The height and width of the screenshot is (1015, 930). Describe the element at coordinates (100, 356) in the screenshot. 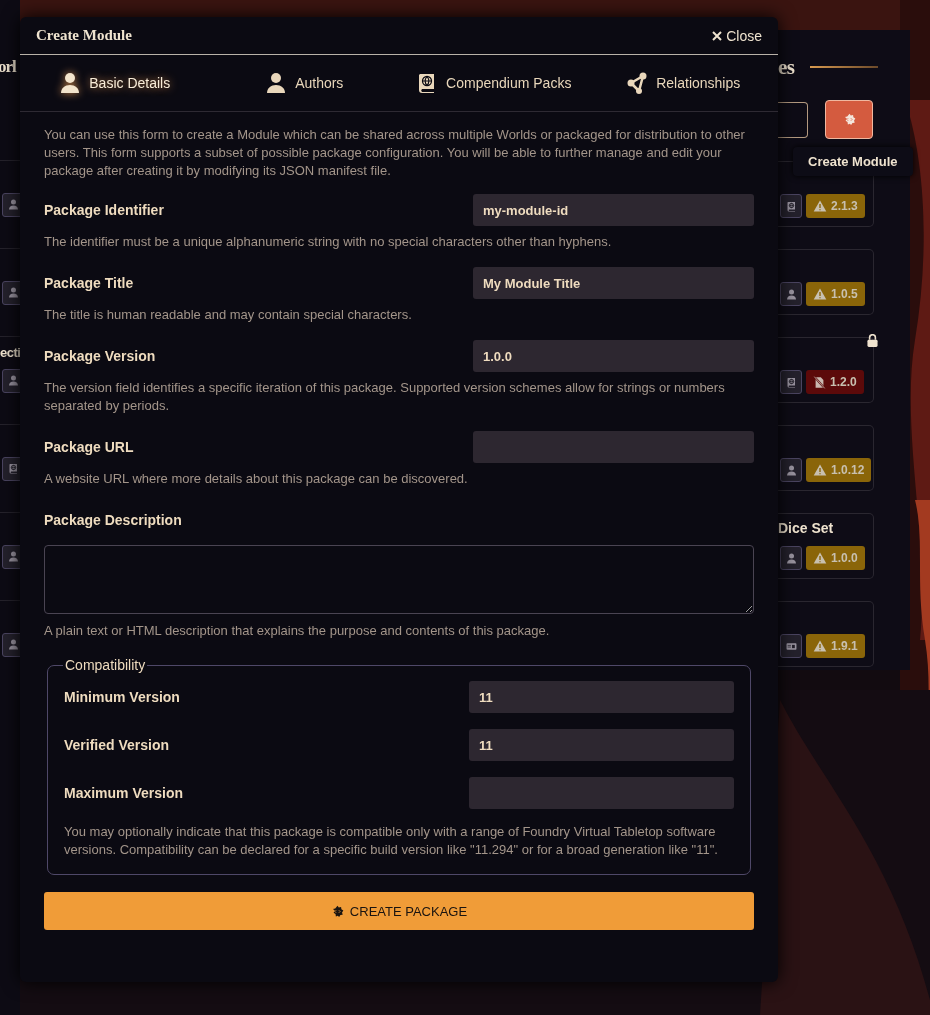

I see `field-label: Package Version` at that location.